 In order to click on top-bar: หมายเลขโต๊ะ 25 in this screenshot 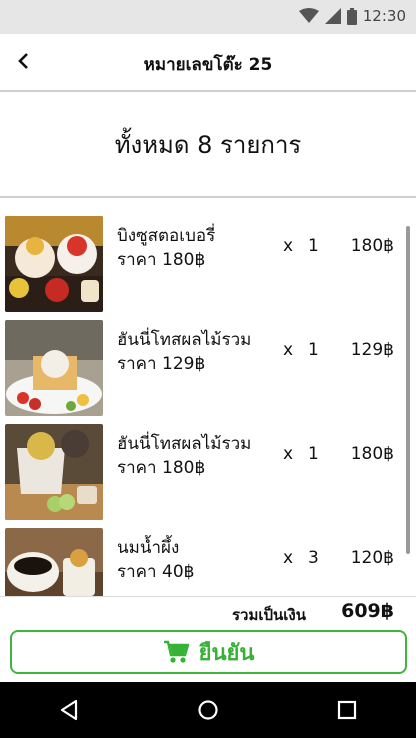, I will do `click(208, 63)`.